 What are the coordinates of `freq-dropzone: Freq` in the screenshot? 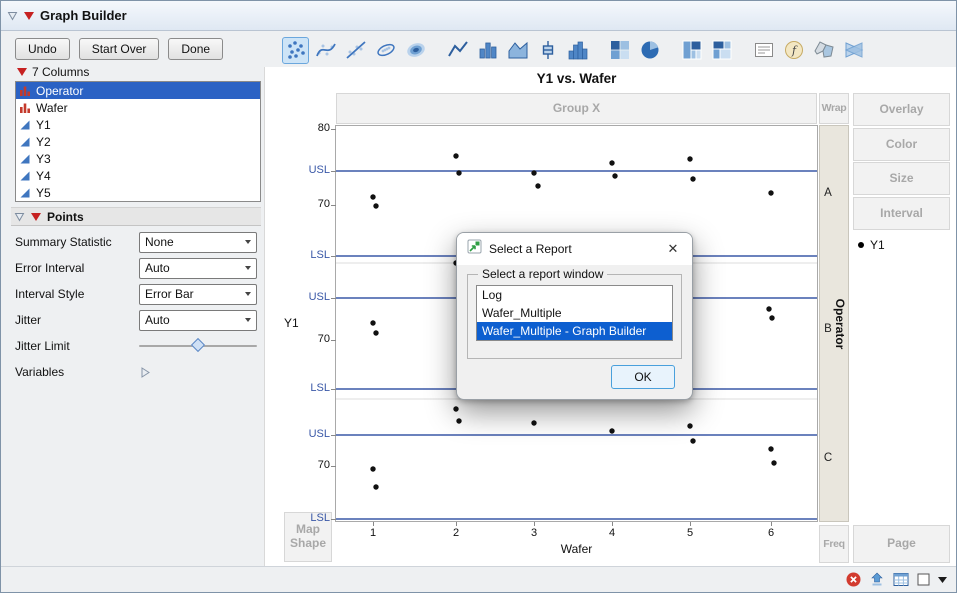 It's located at (834, 544).